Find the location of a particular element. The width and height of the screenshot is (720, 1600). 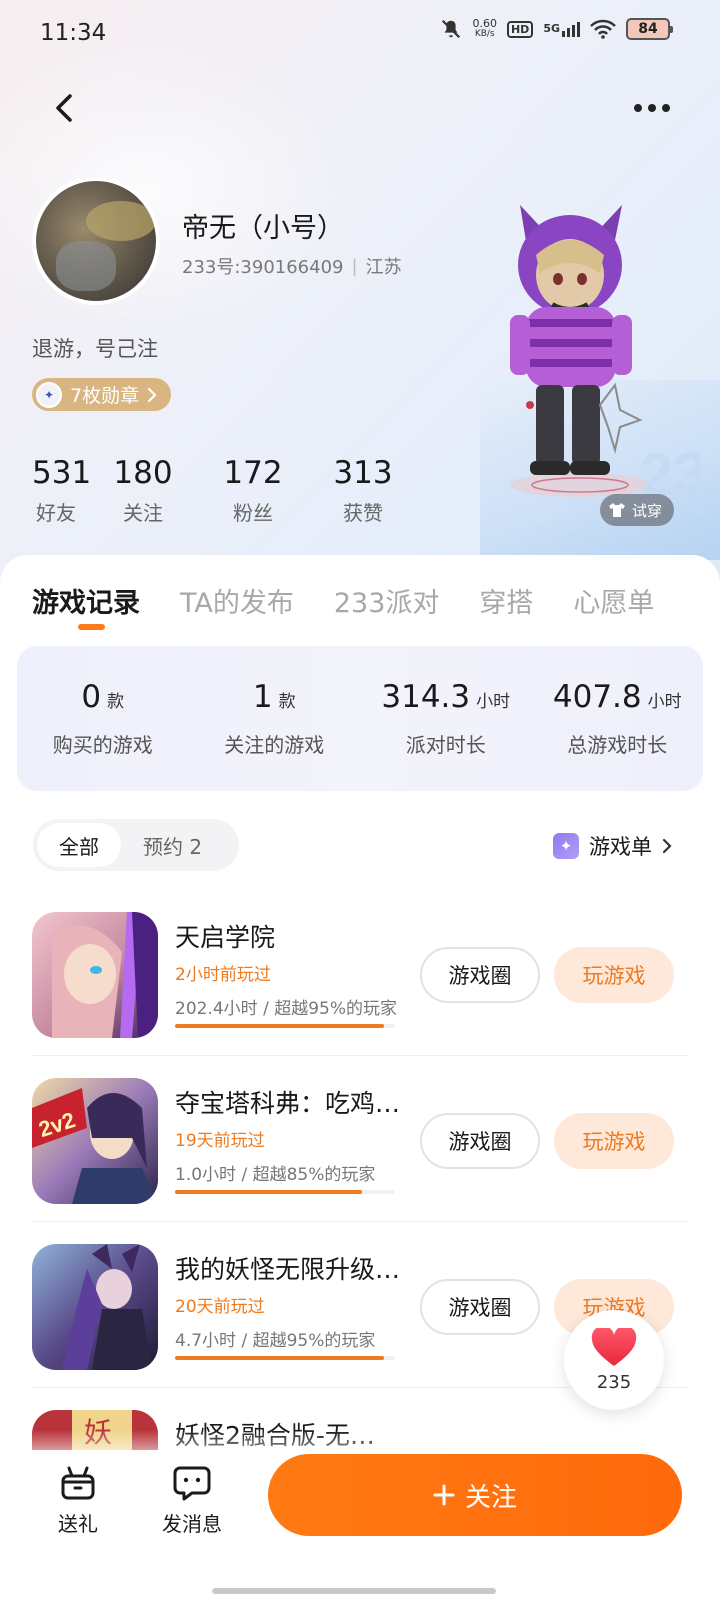

avatar is located at coordinates (96, 241).